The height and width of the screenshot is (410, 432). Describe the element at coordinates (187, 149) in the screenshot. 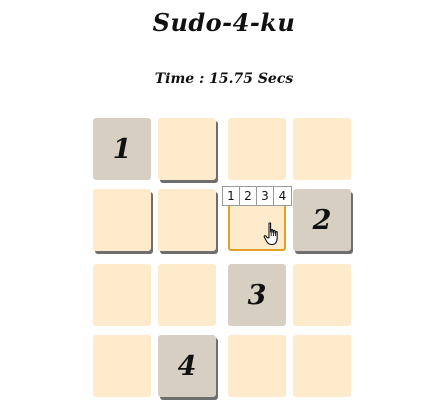

I see `cell-r1c2` at that location.